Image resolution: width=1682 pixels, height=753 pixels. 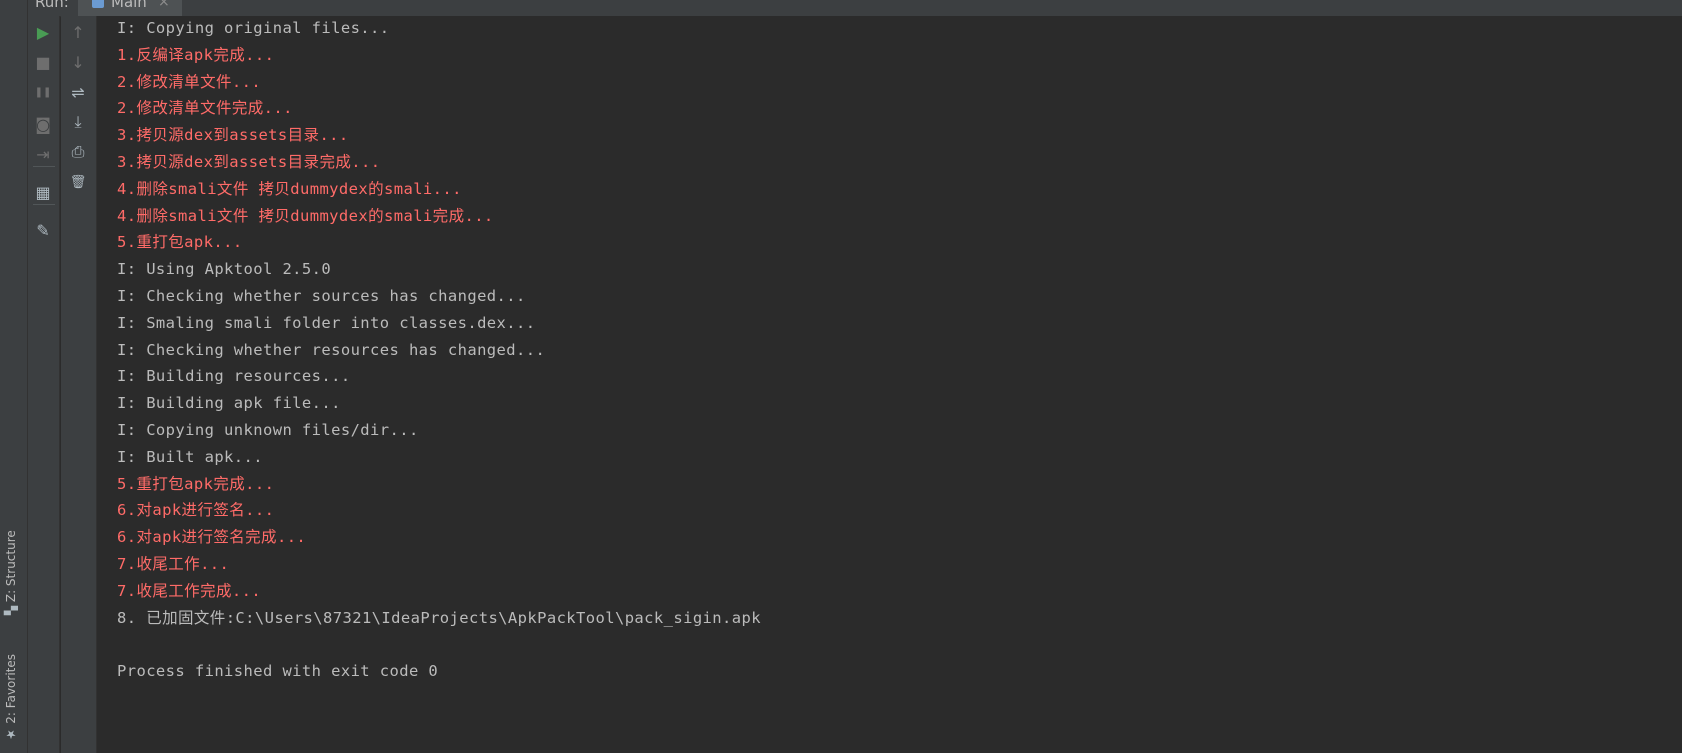 I want to click on console-line: I: Using Apktool 2.5.0, so click(x=224, y=269).